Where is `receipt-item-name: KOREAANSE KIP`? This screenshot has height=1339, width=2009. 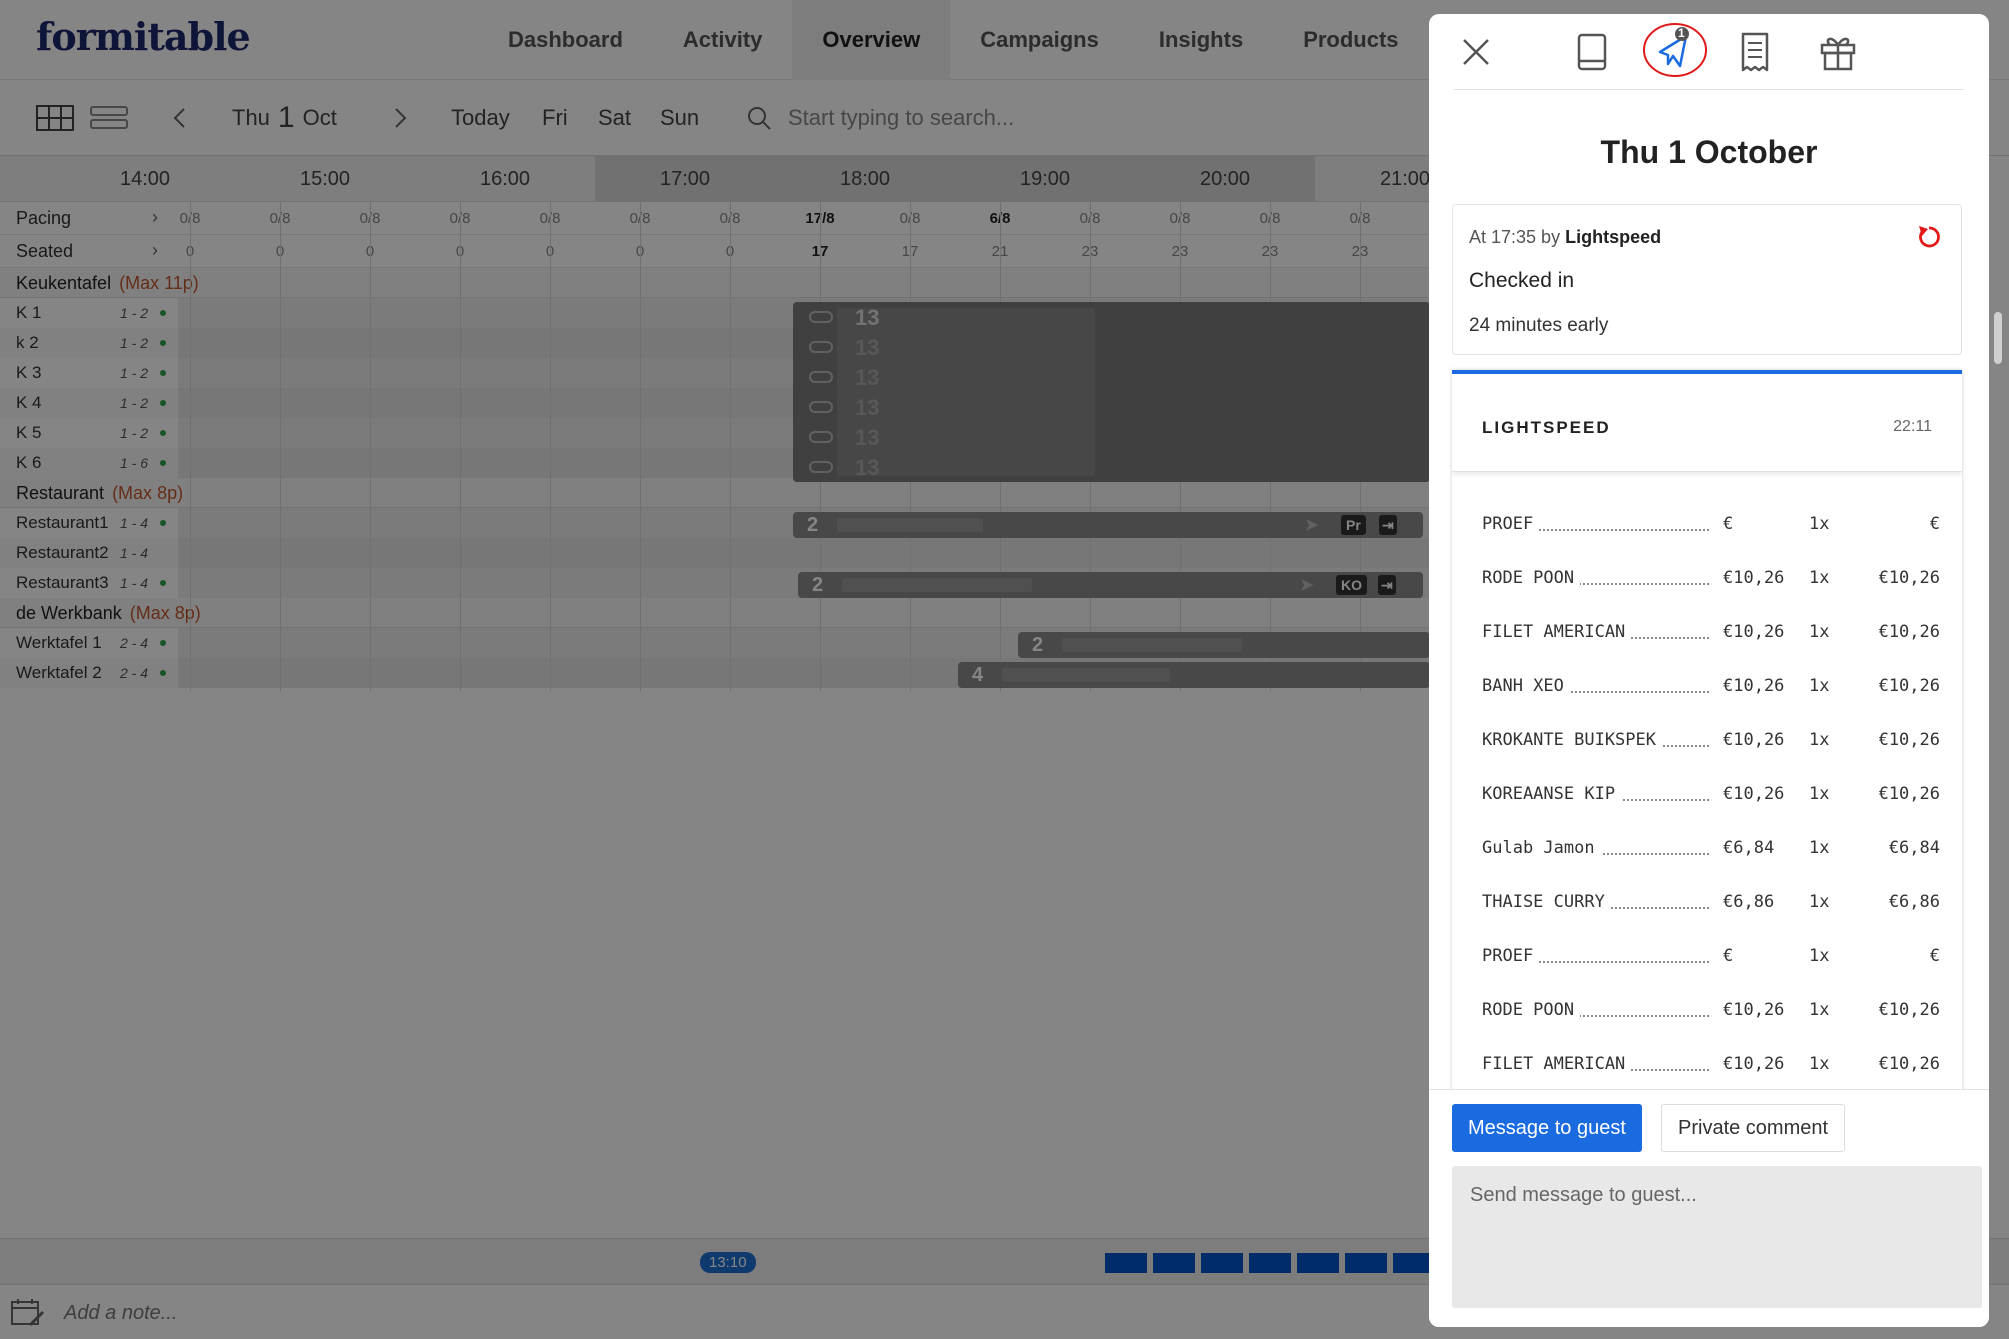
receipt-item-name: KOREAANSE KIP is located at coordinates (1552, 794).